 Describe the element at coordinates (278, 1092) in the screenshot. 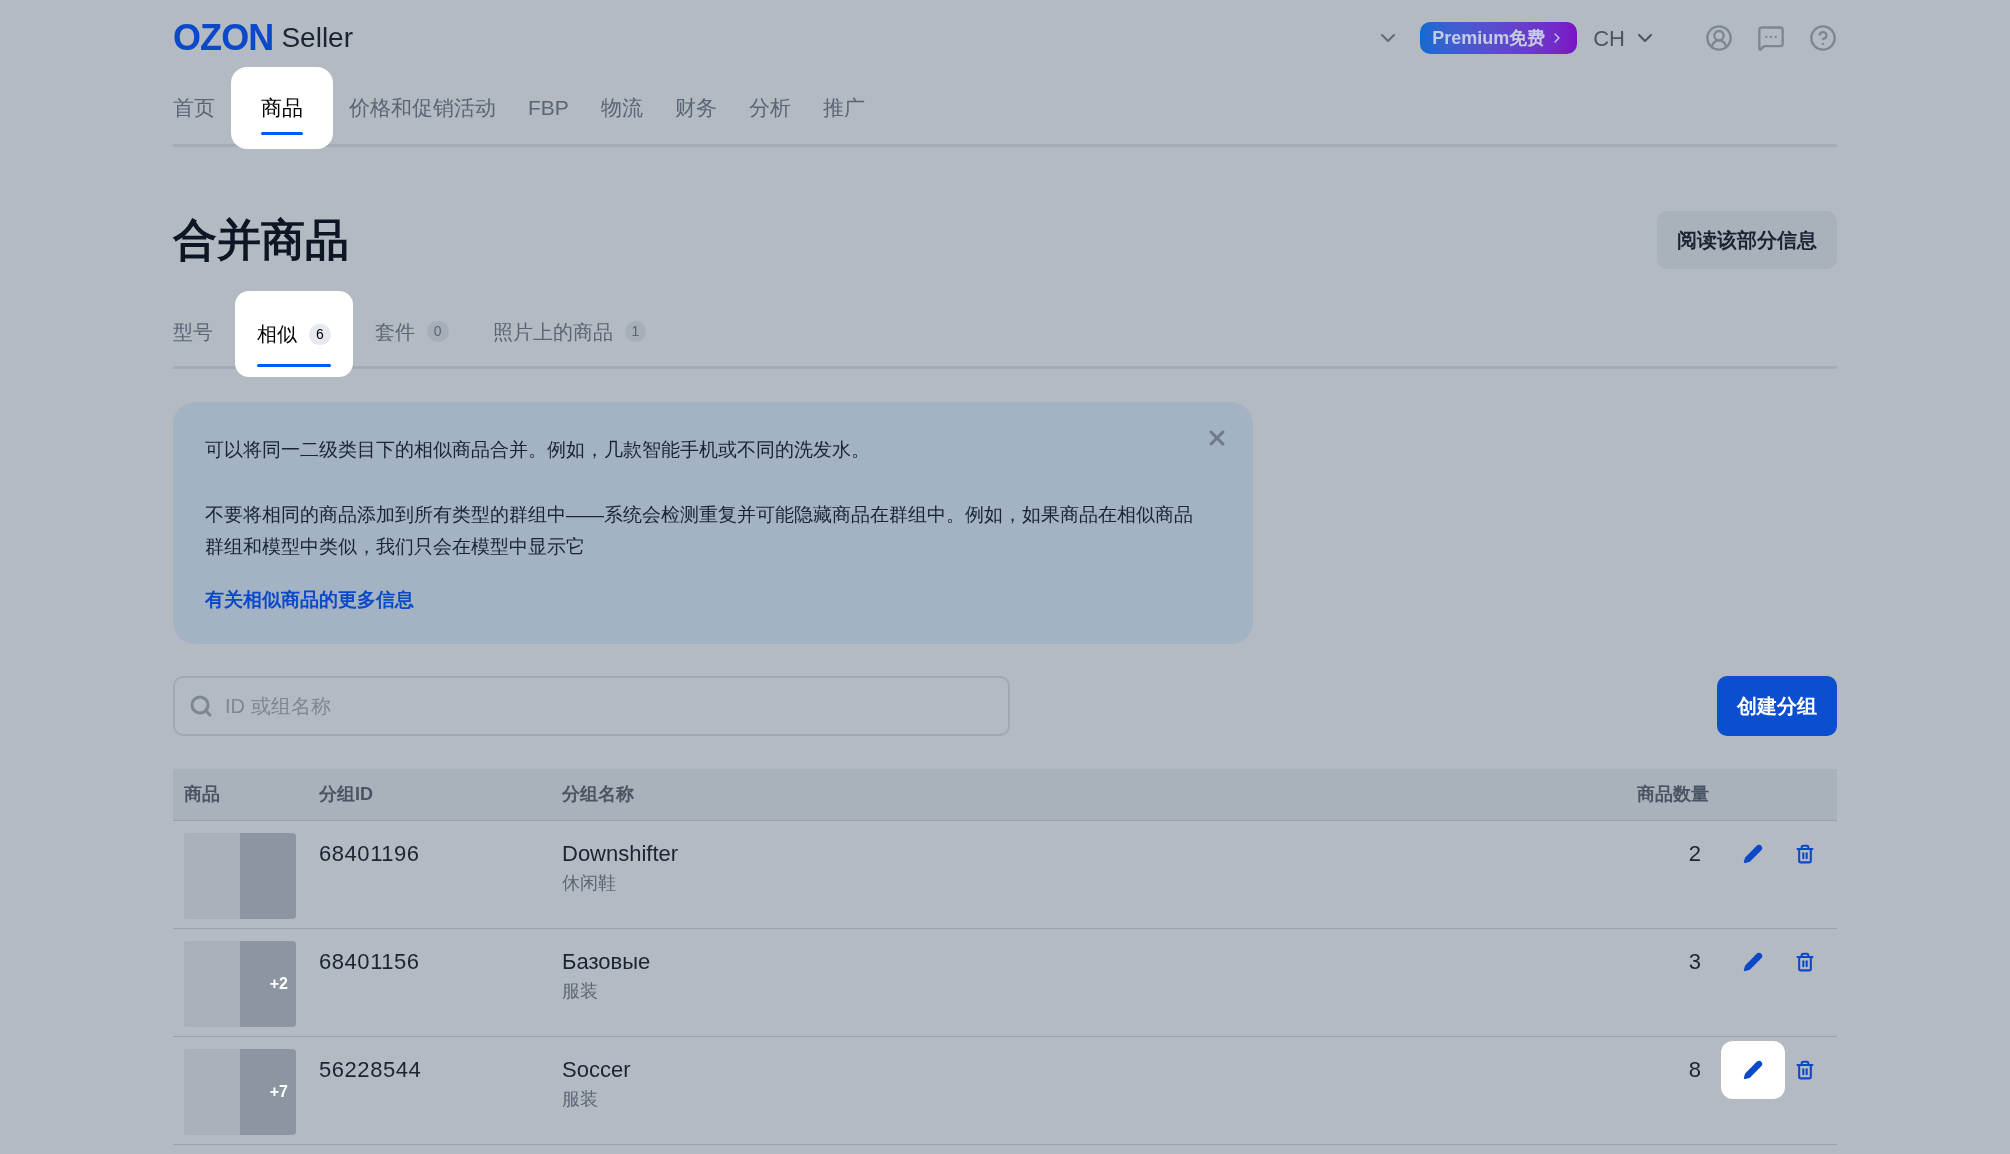

I see `more-count: +7` at that location.